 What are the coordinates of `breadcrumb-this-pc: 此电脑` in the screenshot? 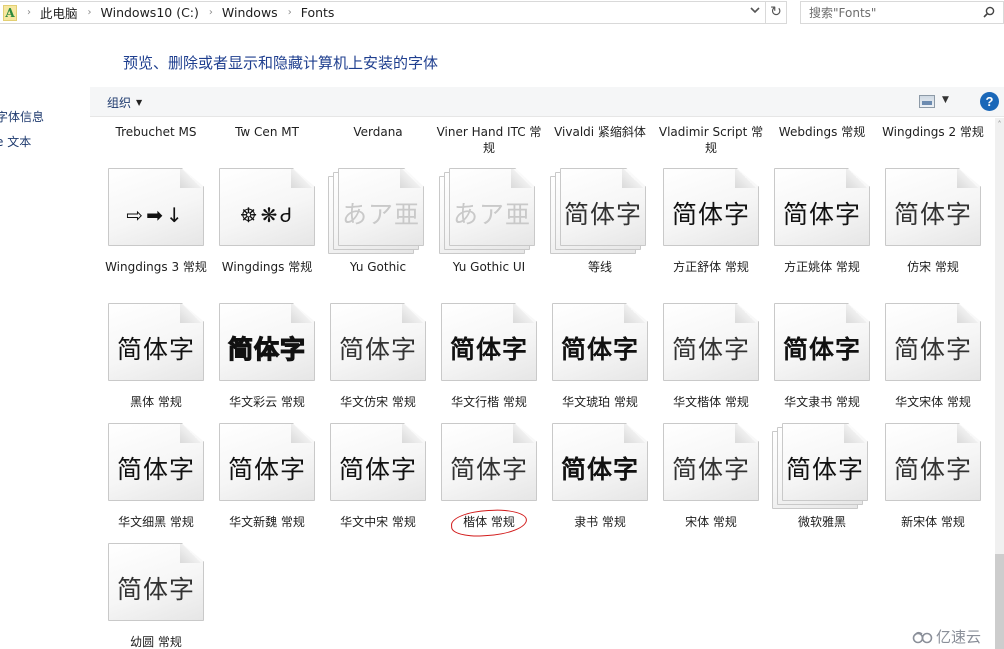 It's located at (59, 12).